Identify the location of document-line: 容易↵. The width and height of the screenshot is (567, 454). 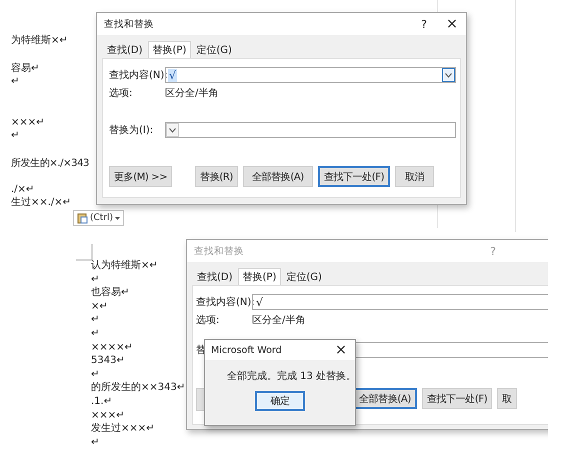
(25, 69).